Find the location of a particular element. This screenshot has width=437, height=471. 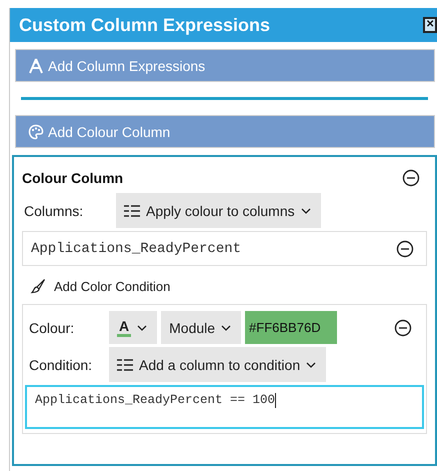

font-colour-dropdown: A is located at coordinates (133, 327).